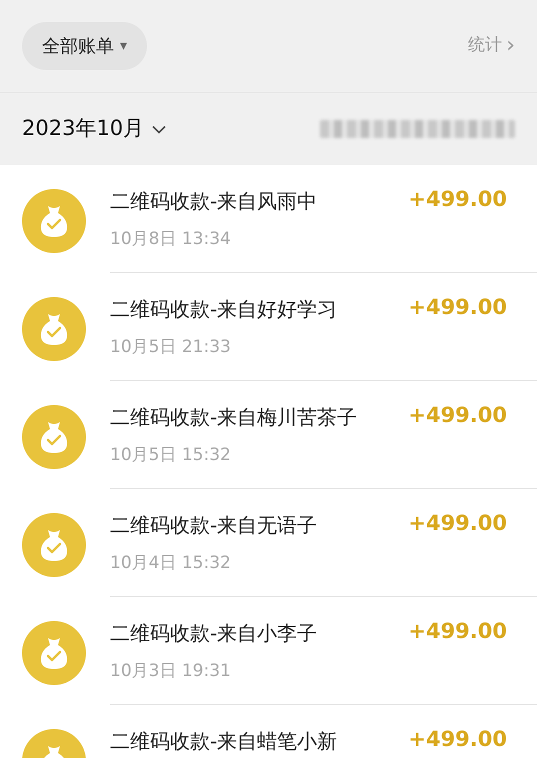 The height and width of the screenshot is (758, 537). Describe the element at coordinates (159, 129) in the screenshot. I see `chevron-down-icon` at that location.